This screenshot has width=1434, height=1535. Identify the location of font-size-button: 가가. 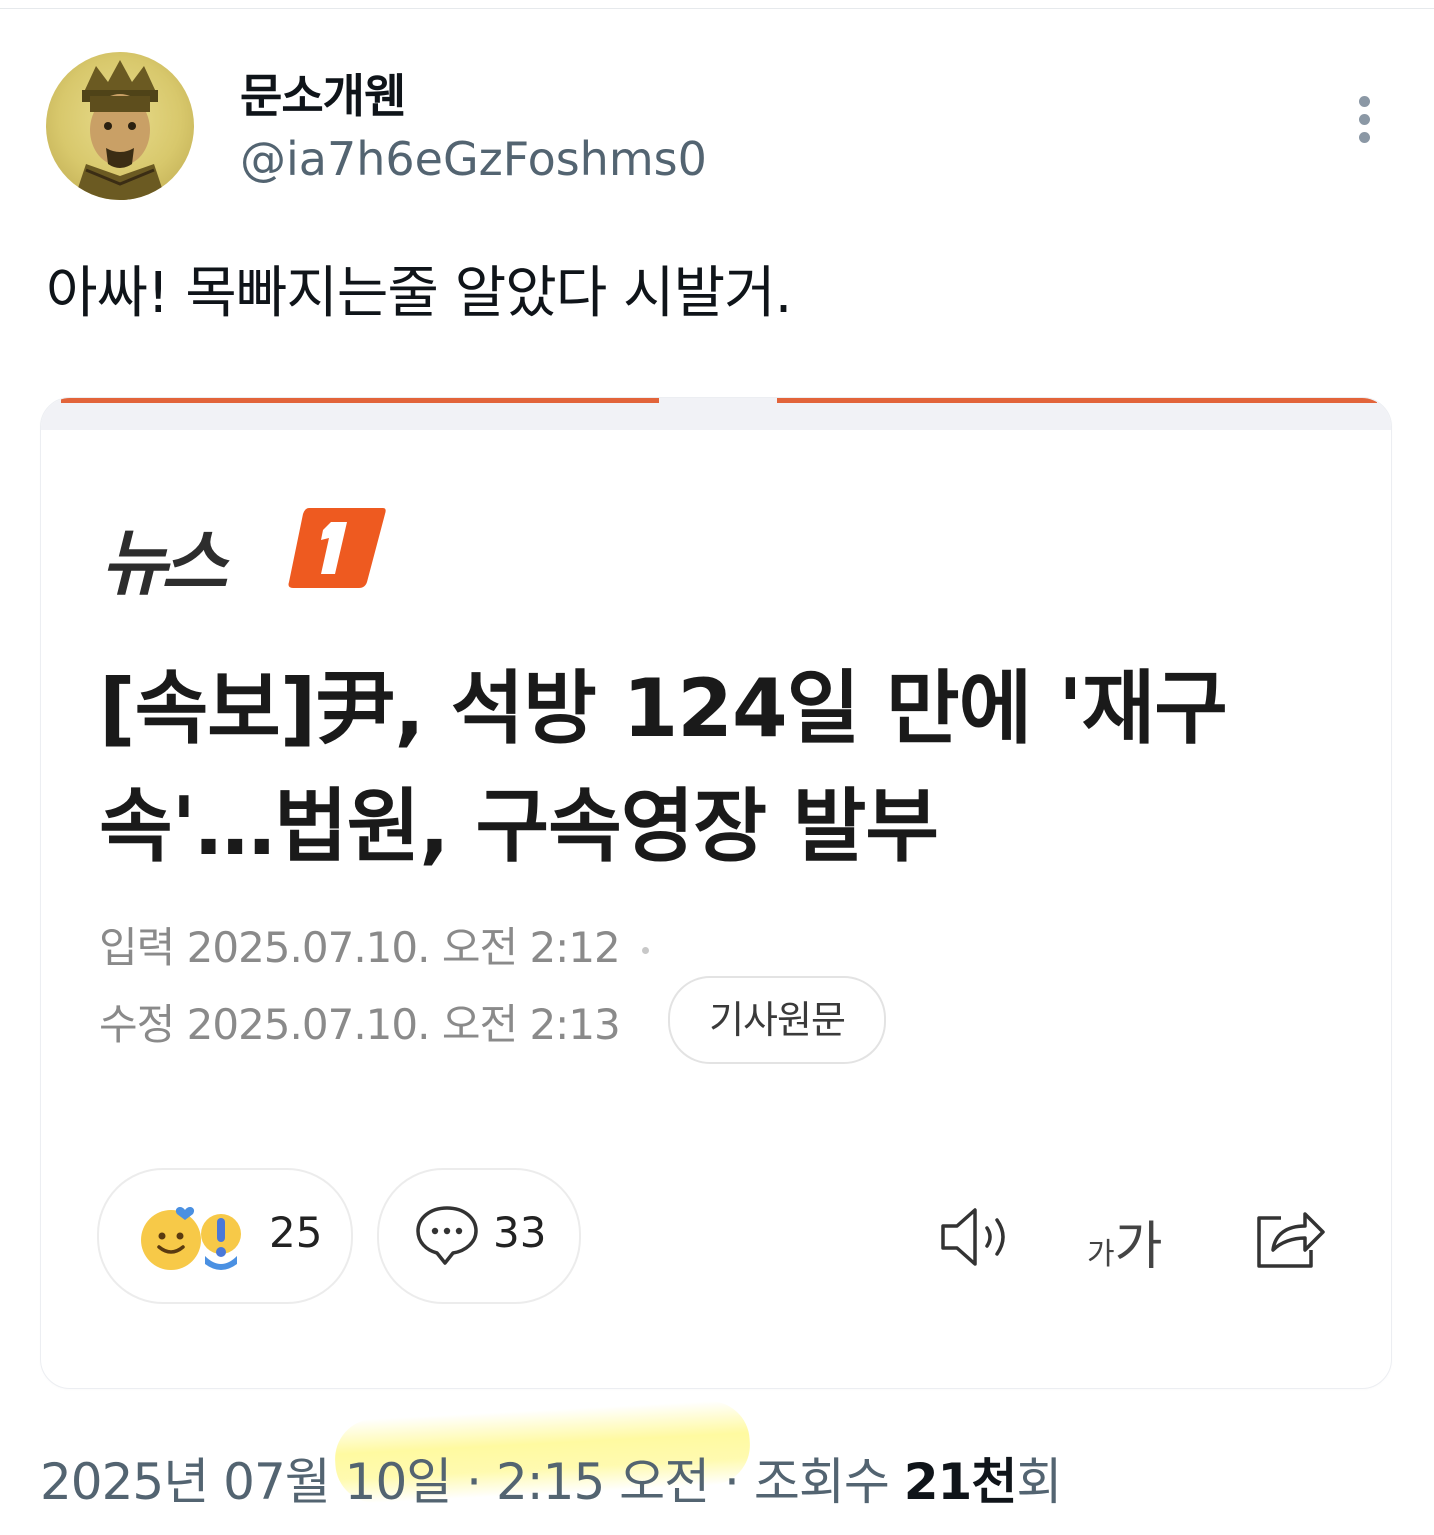
(1132, 1240).